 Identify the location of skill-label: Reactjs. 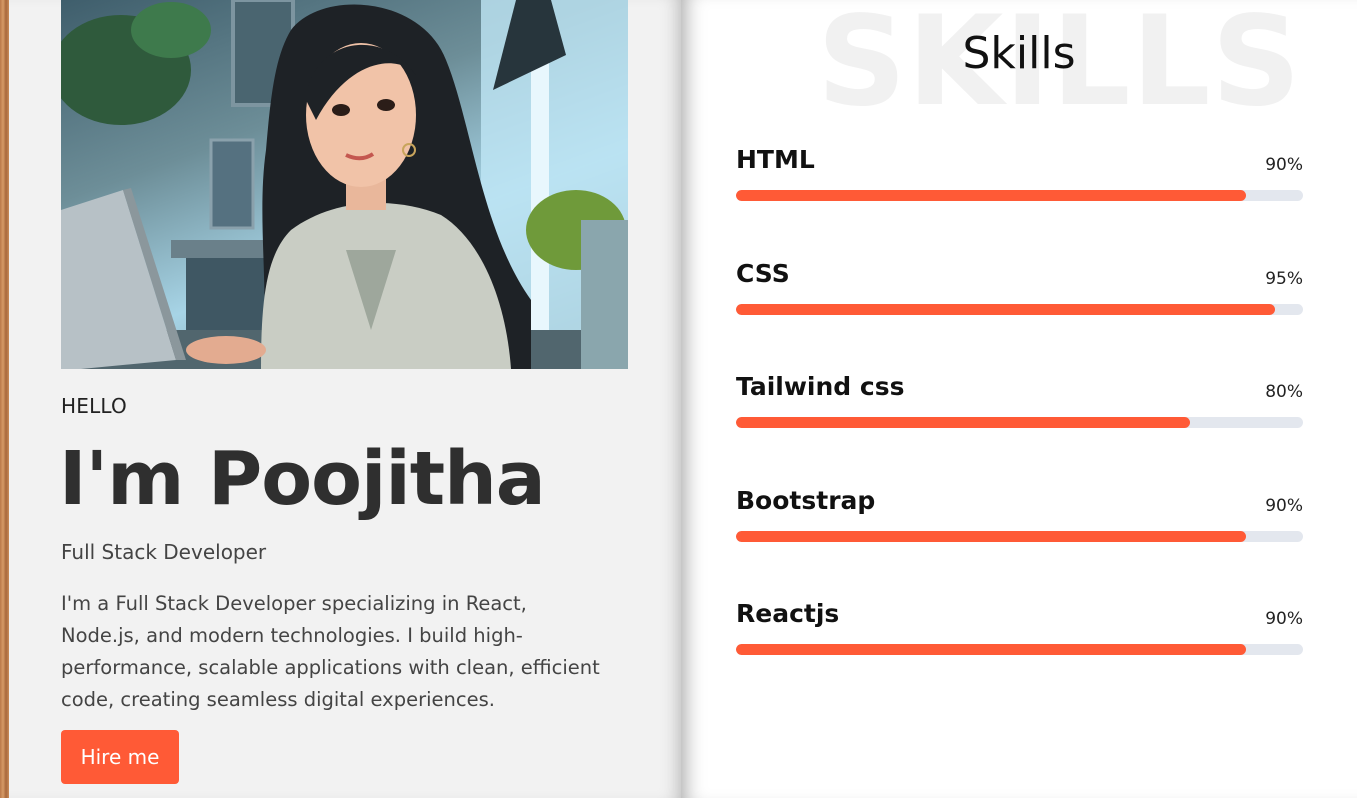
(788, 613).